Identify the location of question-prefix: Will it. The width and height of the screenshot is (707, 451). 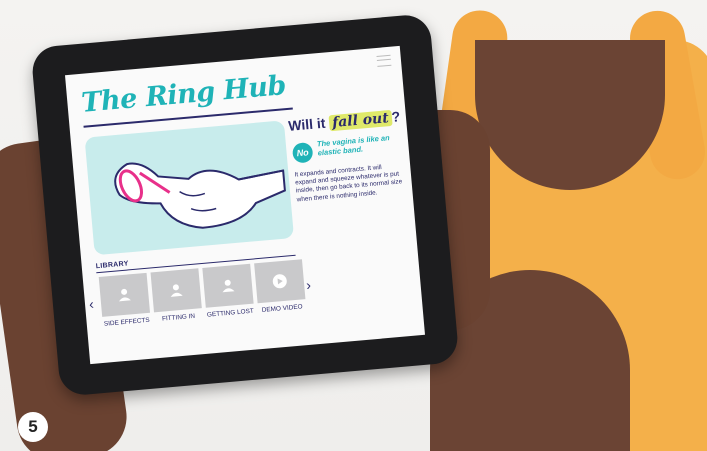
(308, 124).